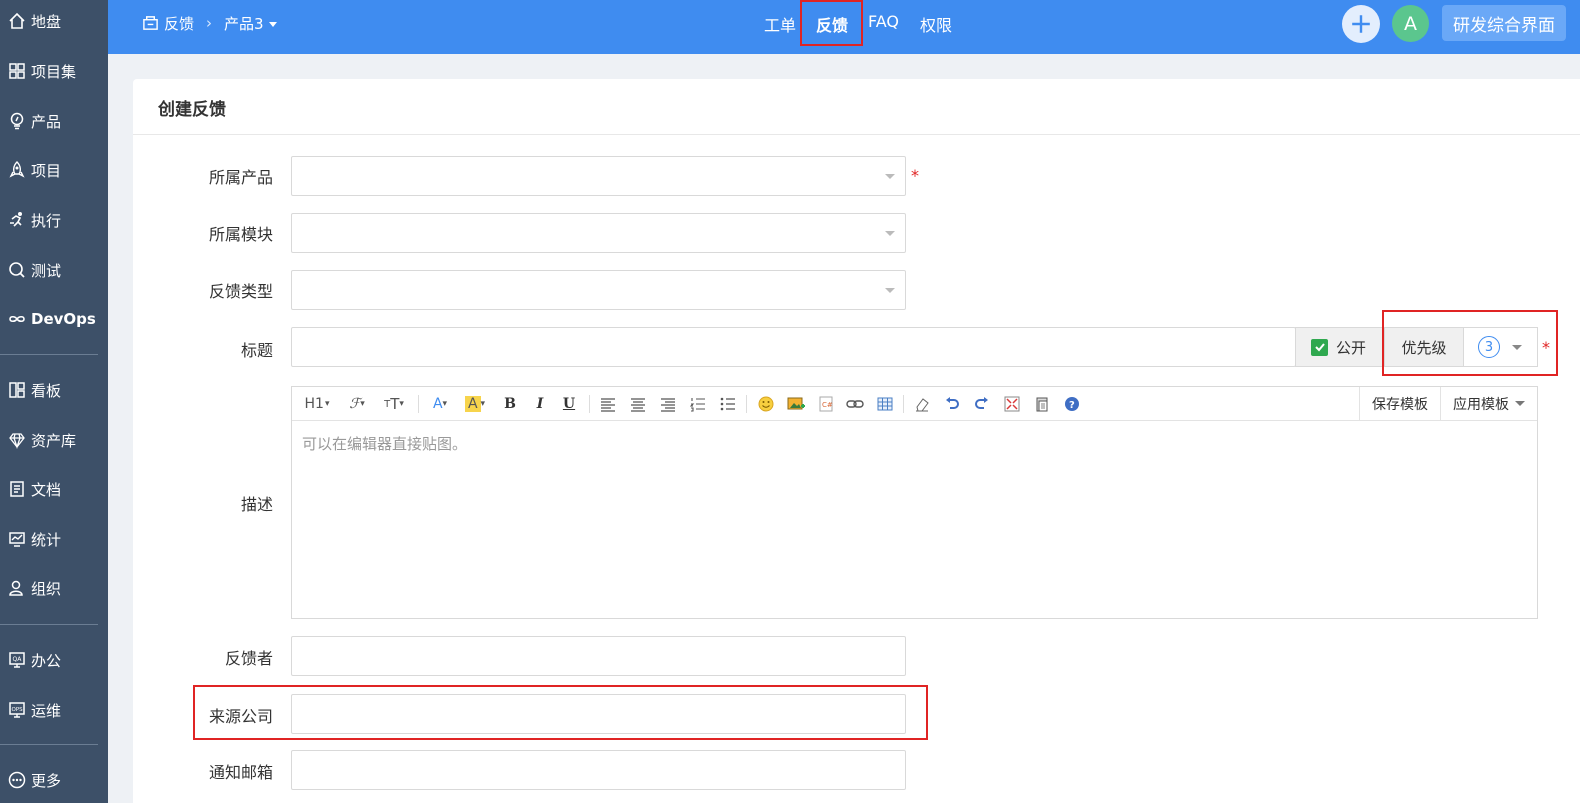 Image resolution: width=1580 pixels, height=803 pixels. What do you see at coordinates (1410, 23) in the screenshot?
I see `avatar: A` at bounding box center [1410, 23].